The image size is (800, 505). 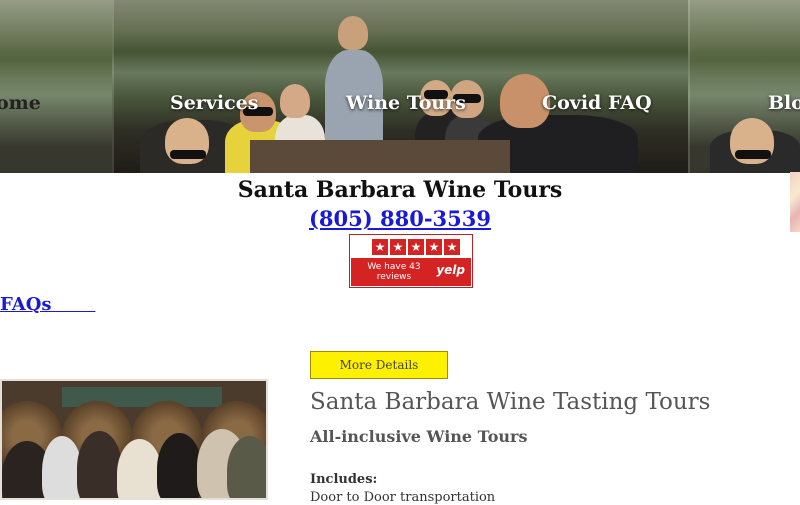 I want to click on tour-title: Santa Barbara Wine Tasting Tours, so click(x=510, y=402).